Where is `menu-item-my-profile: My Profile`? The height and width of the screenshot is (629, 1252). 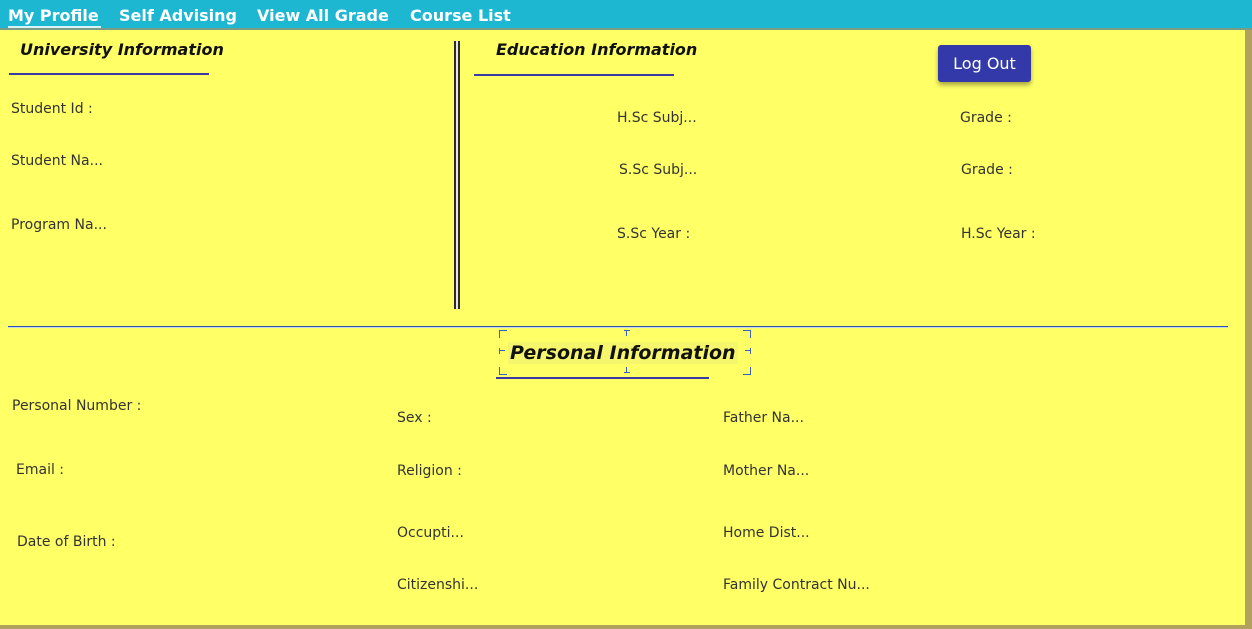
menu-item-my-profile: My Profile is located at coordinates (54, 17).